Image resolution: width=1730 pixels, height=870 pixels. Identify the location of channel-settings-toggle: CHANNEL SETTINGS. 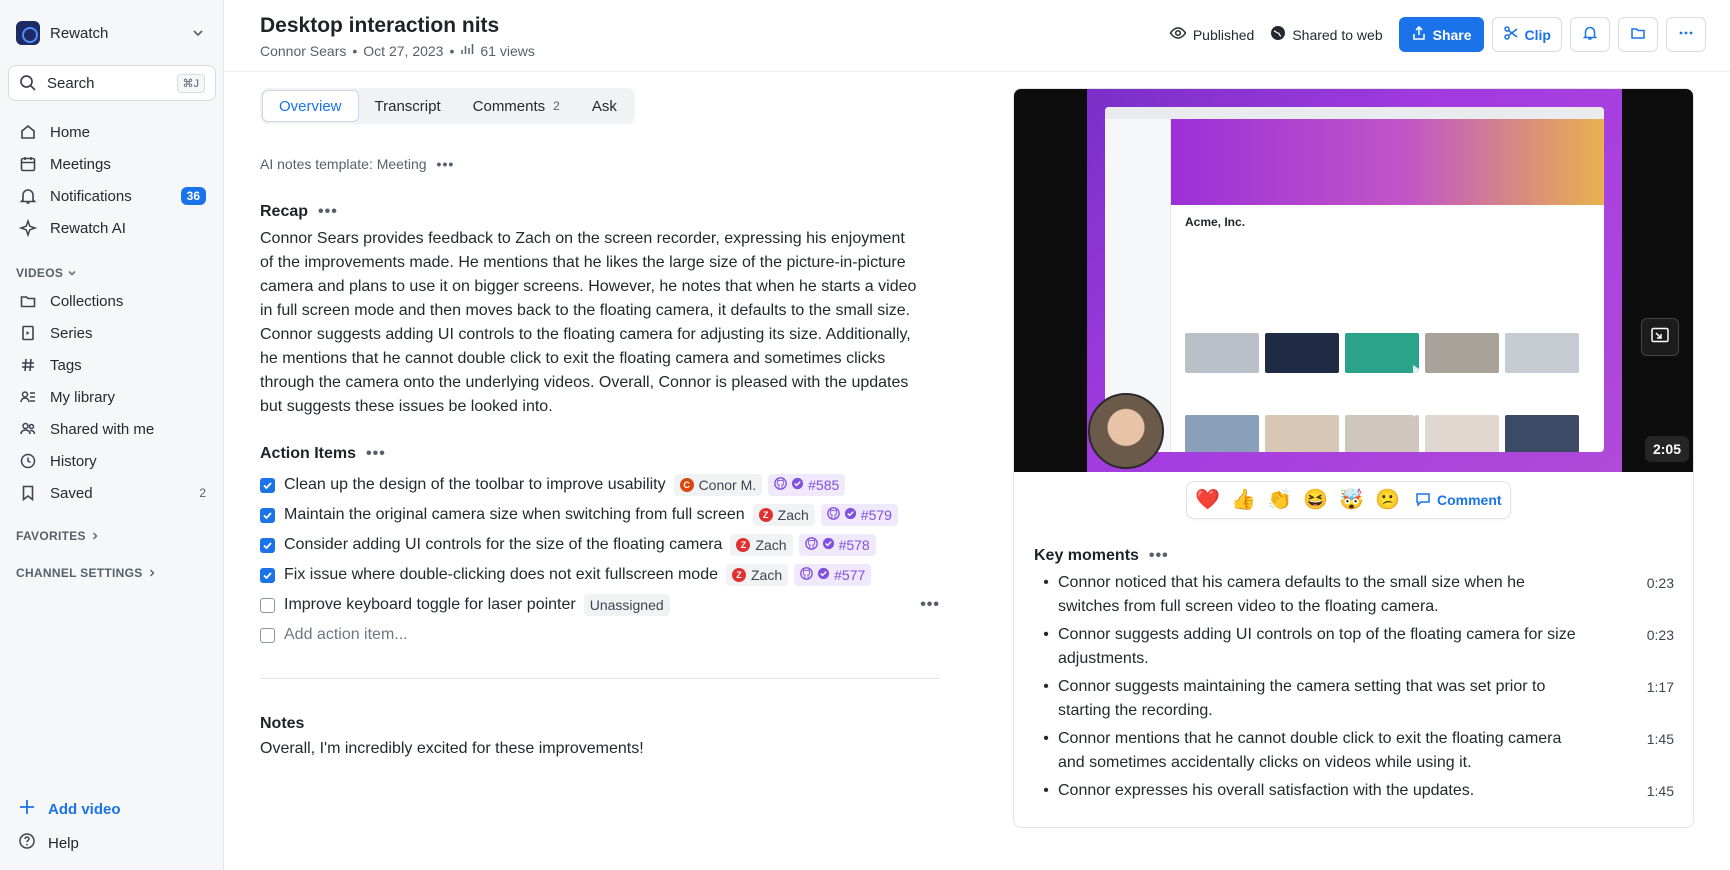
(86, 573).